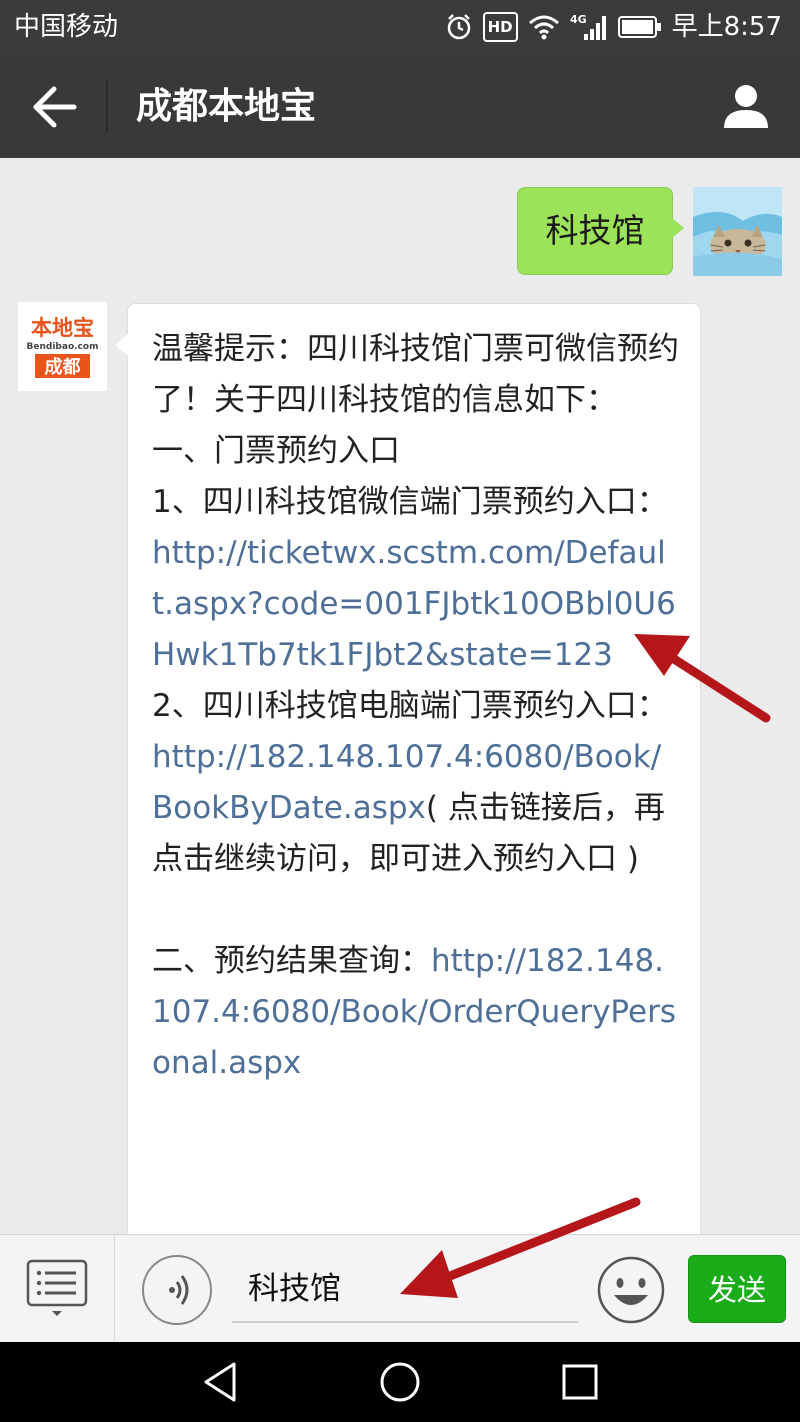 The width and height of the screenshot is (800, 1422). Describe the element at coordinates (62, 328) in the screenshot. I see `logo-brand-text: 本地宝` at that location.